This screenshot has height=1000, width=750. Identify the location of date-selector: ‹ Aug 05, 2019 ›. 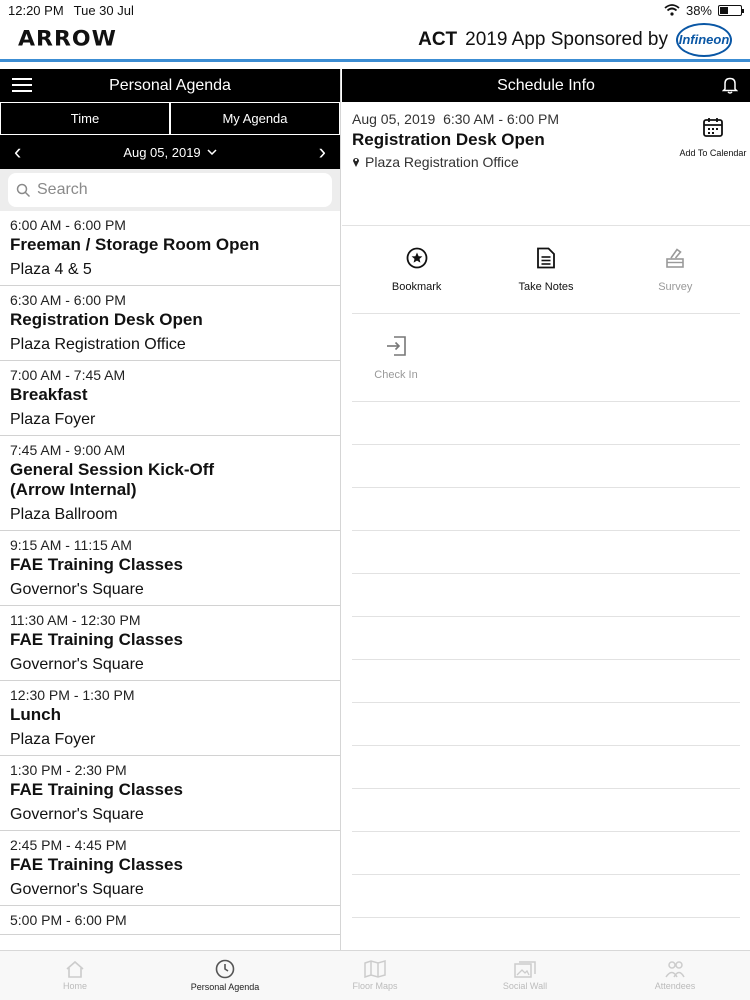
(170, 152).